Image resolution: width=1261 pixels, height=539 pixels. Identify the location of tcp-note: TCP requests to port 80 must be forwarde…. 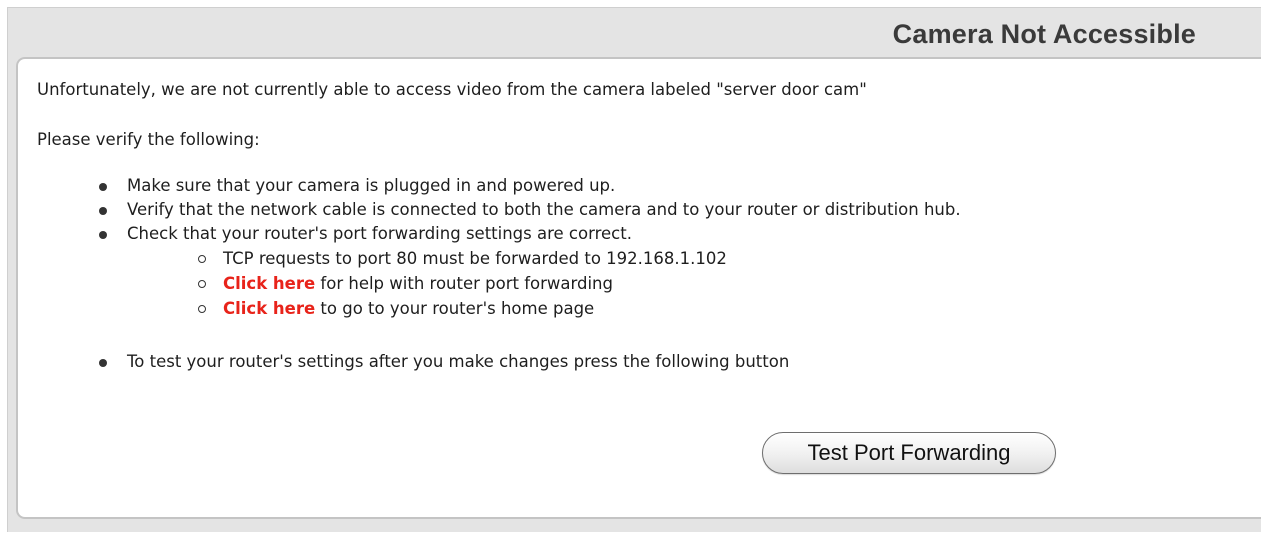
(475, 258).